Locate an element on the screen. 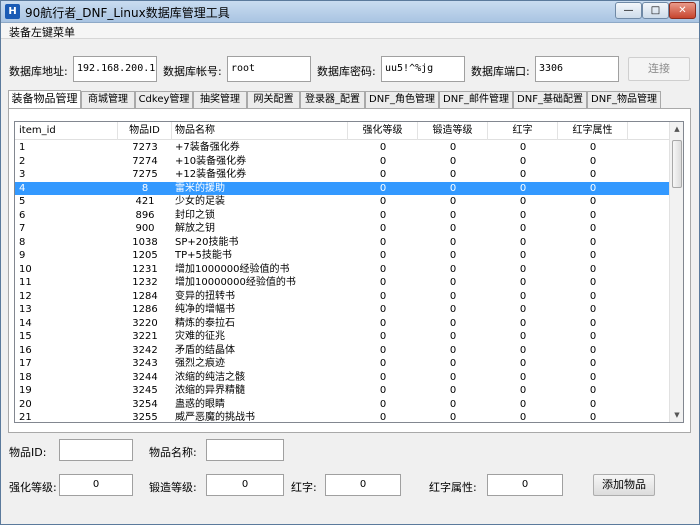 The width and height of the screenshot is (700, 525). title-bar: H 90航行者_DNF_Linux数据库管理工具 — □ ✕ is located at coordinates (350, 12).